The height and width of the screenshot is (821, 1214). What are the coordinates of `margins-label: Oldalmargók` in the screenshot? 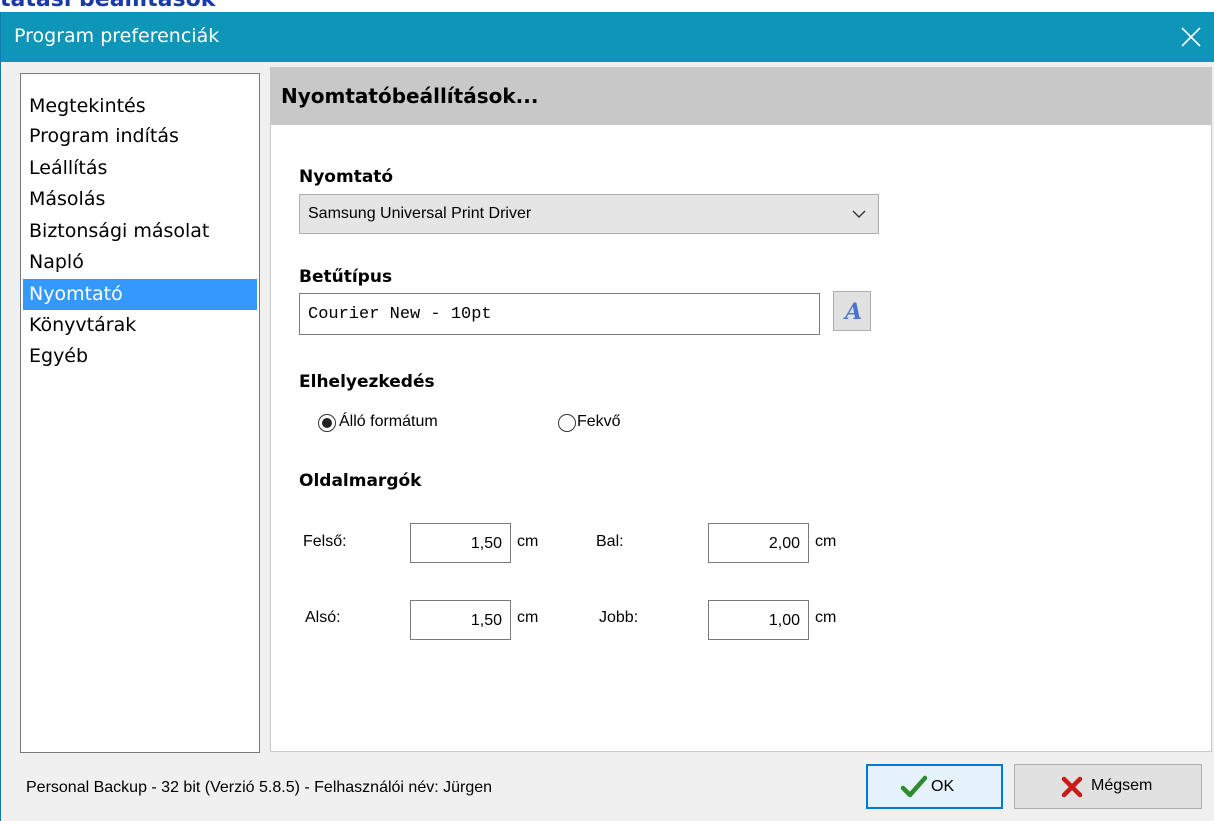 It's located at (360, 481).